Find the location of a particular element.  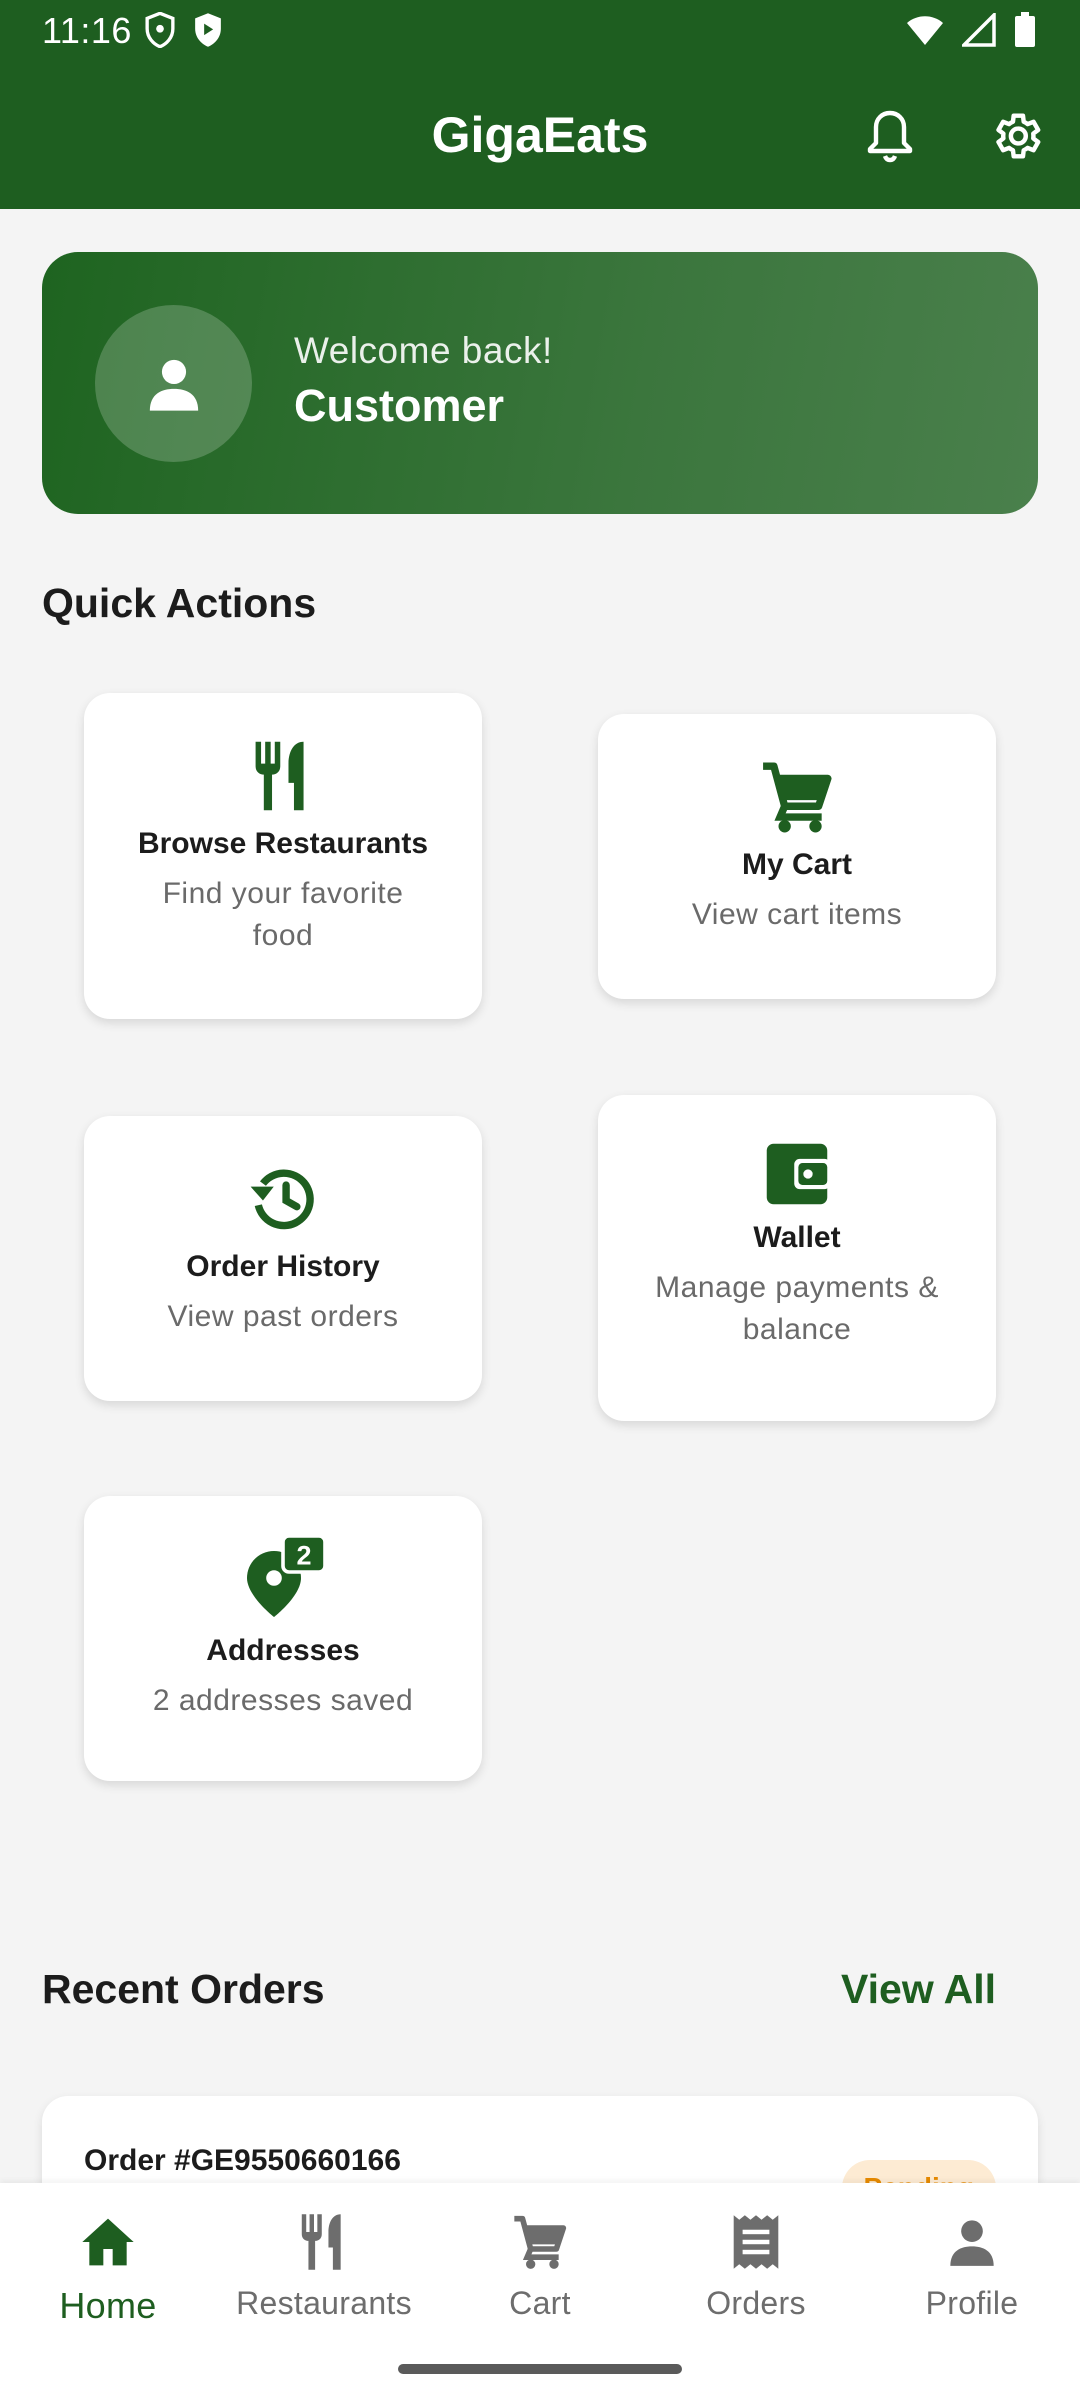

view-all-link: View All is located at coordinates (918, 1989).